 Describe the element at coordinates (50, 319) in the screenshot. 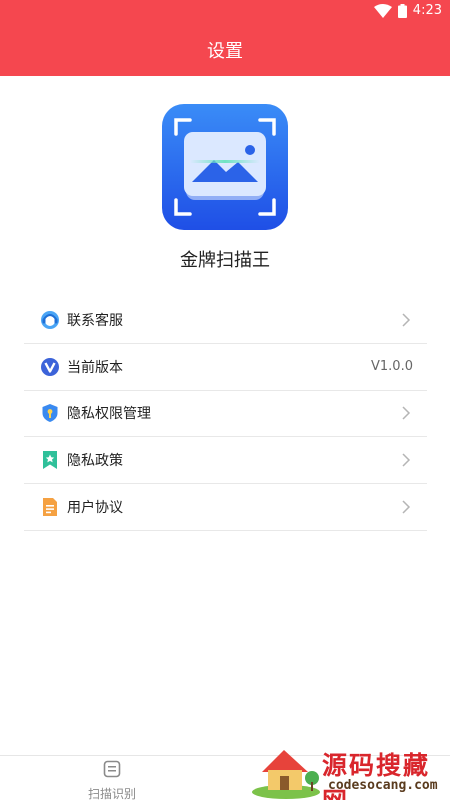

I see `customer-service-icon` at that location.